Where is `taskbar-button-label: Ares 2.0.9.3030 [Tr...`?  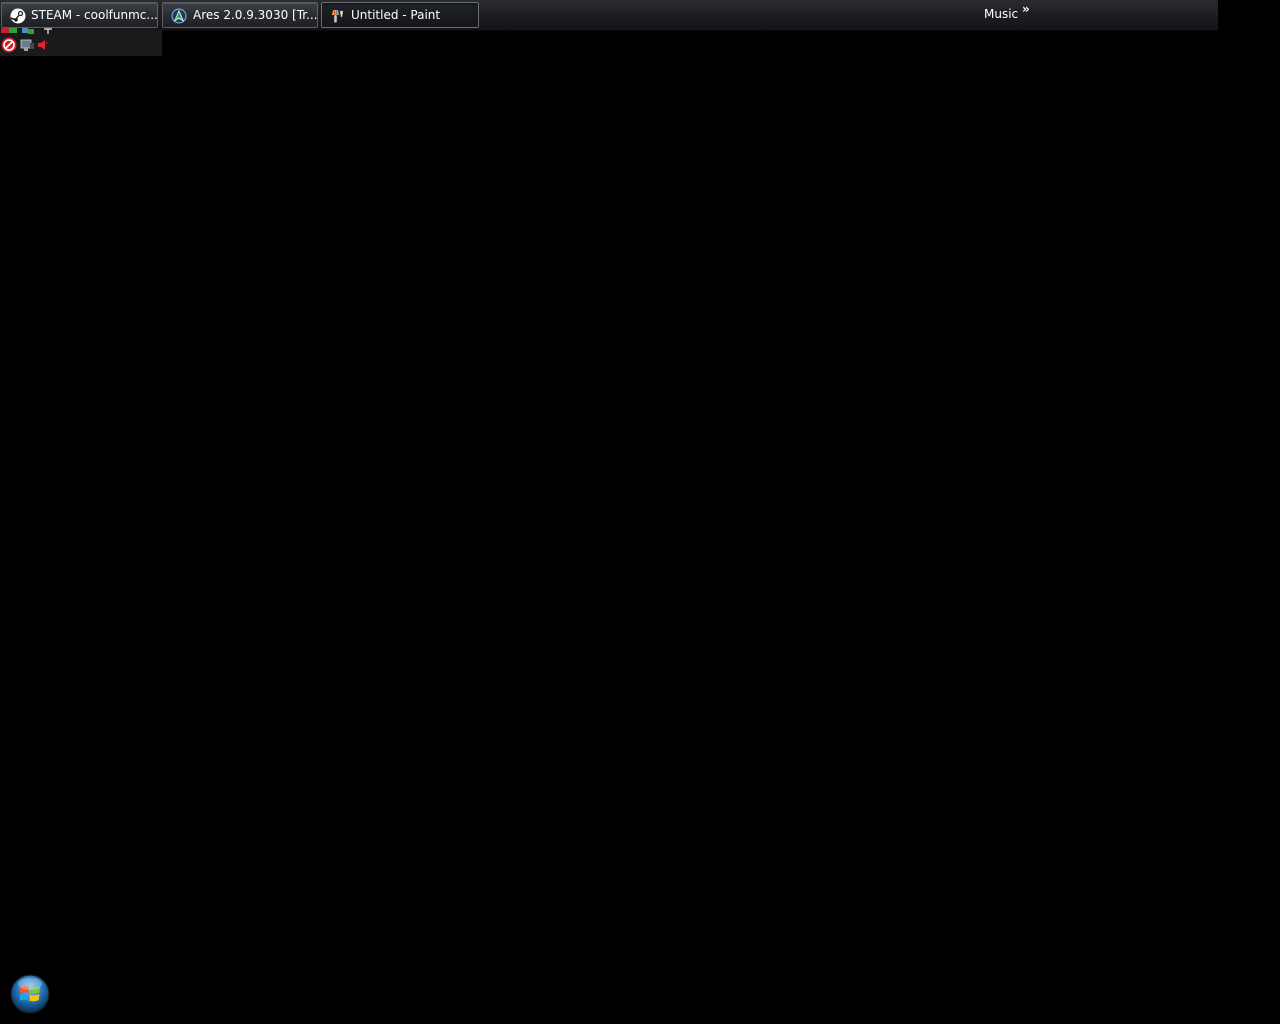
taskbar-button-label: Ares 2.0.9.3030 [Tr... is located at coordinates (255, 15).